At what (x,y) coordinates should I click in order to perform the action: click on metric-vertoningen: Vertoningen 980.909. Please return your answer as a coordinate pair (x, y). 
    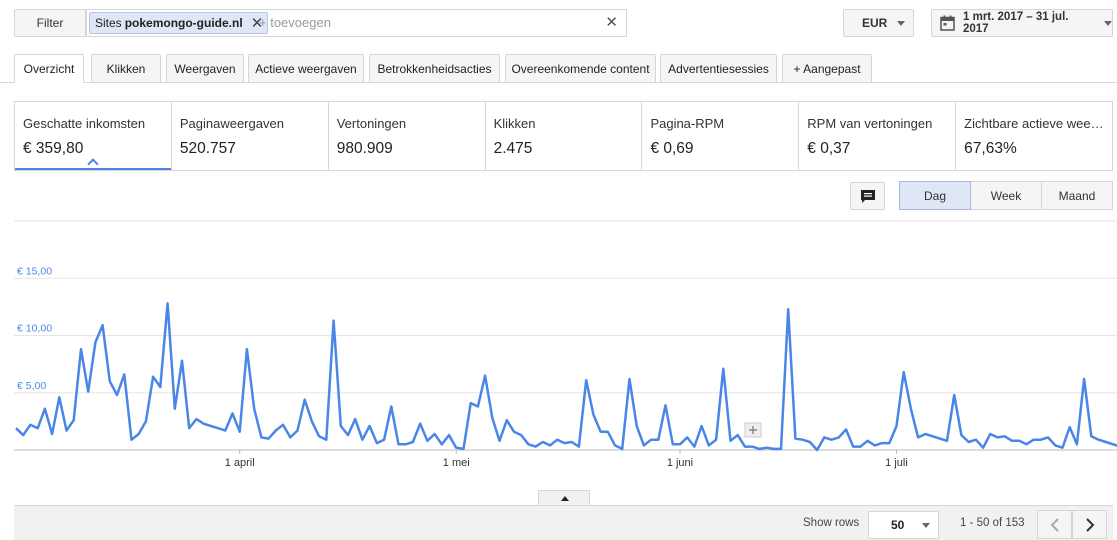
    Looking at the image, I should click on (407, 136).